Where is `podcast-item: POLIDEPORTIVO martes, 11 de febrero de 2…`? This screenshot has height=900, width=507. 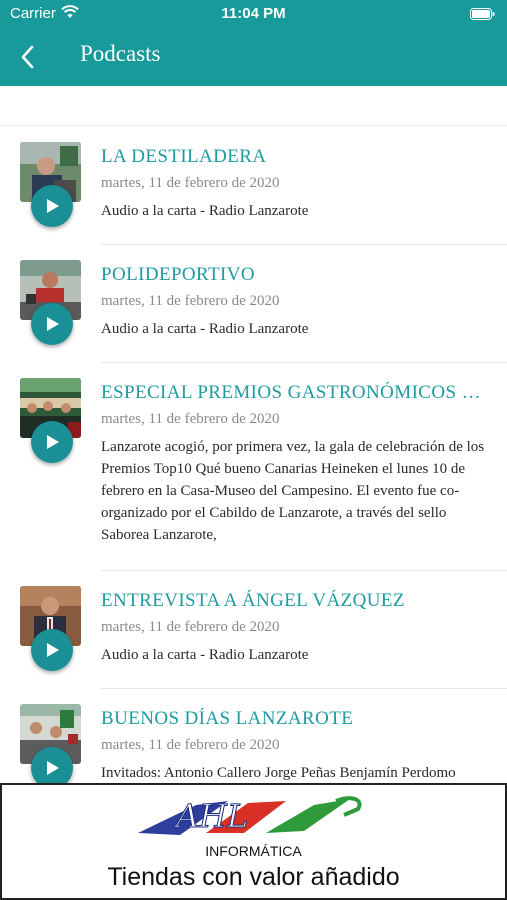 podcast-item: POLIDEPORTIVO martes, 11 de febrero de 2… is located at coordinates (253, 304).